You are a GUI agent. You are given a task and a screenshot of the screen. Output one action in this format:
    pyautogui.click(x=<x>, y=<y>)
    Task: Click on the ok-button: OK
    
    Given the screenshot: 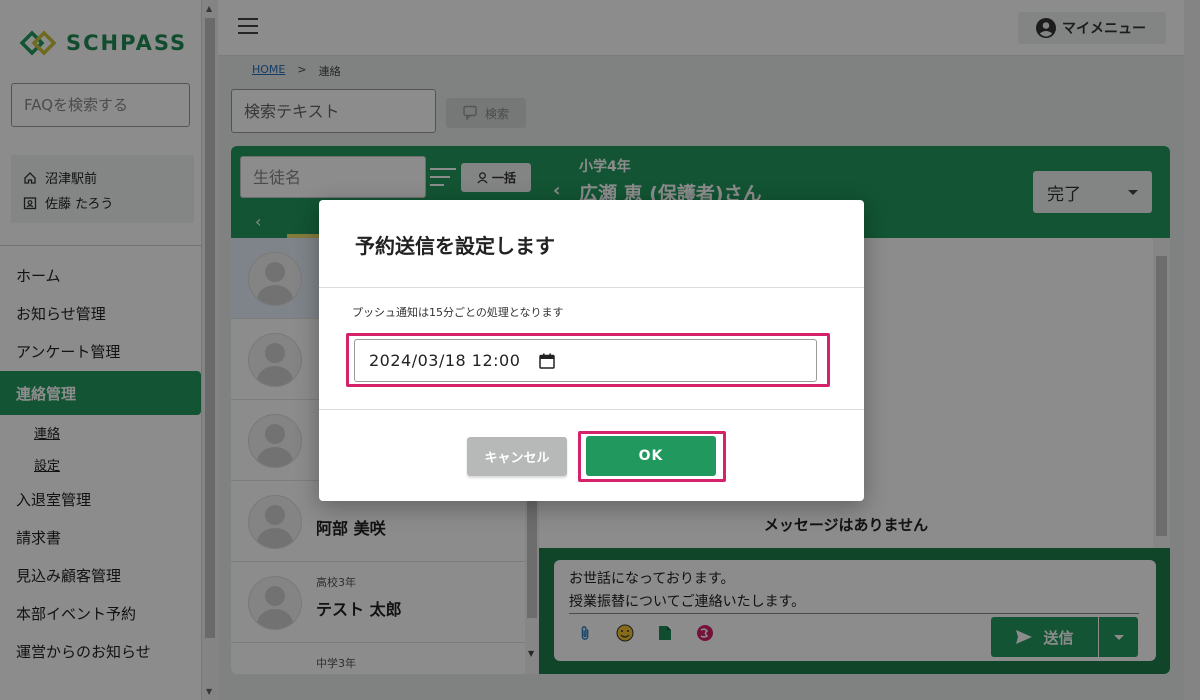 What is the action you would take?
    pyautogui.click(x=651, y=456)
    